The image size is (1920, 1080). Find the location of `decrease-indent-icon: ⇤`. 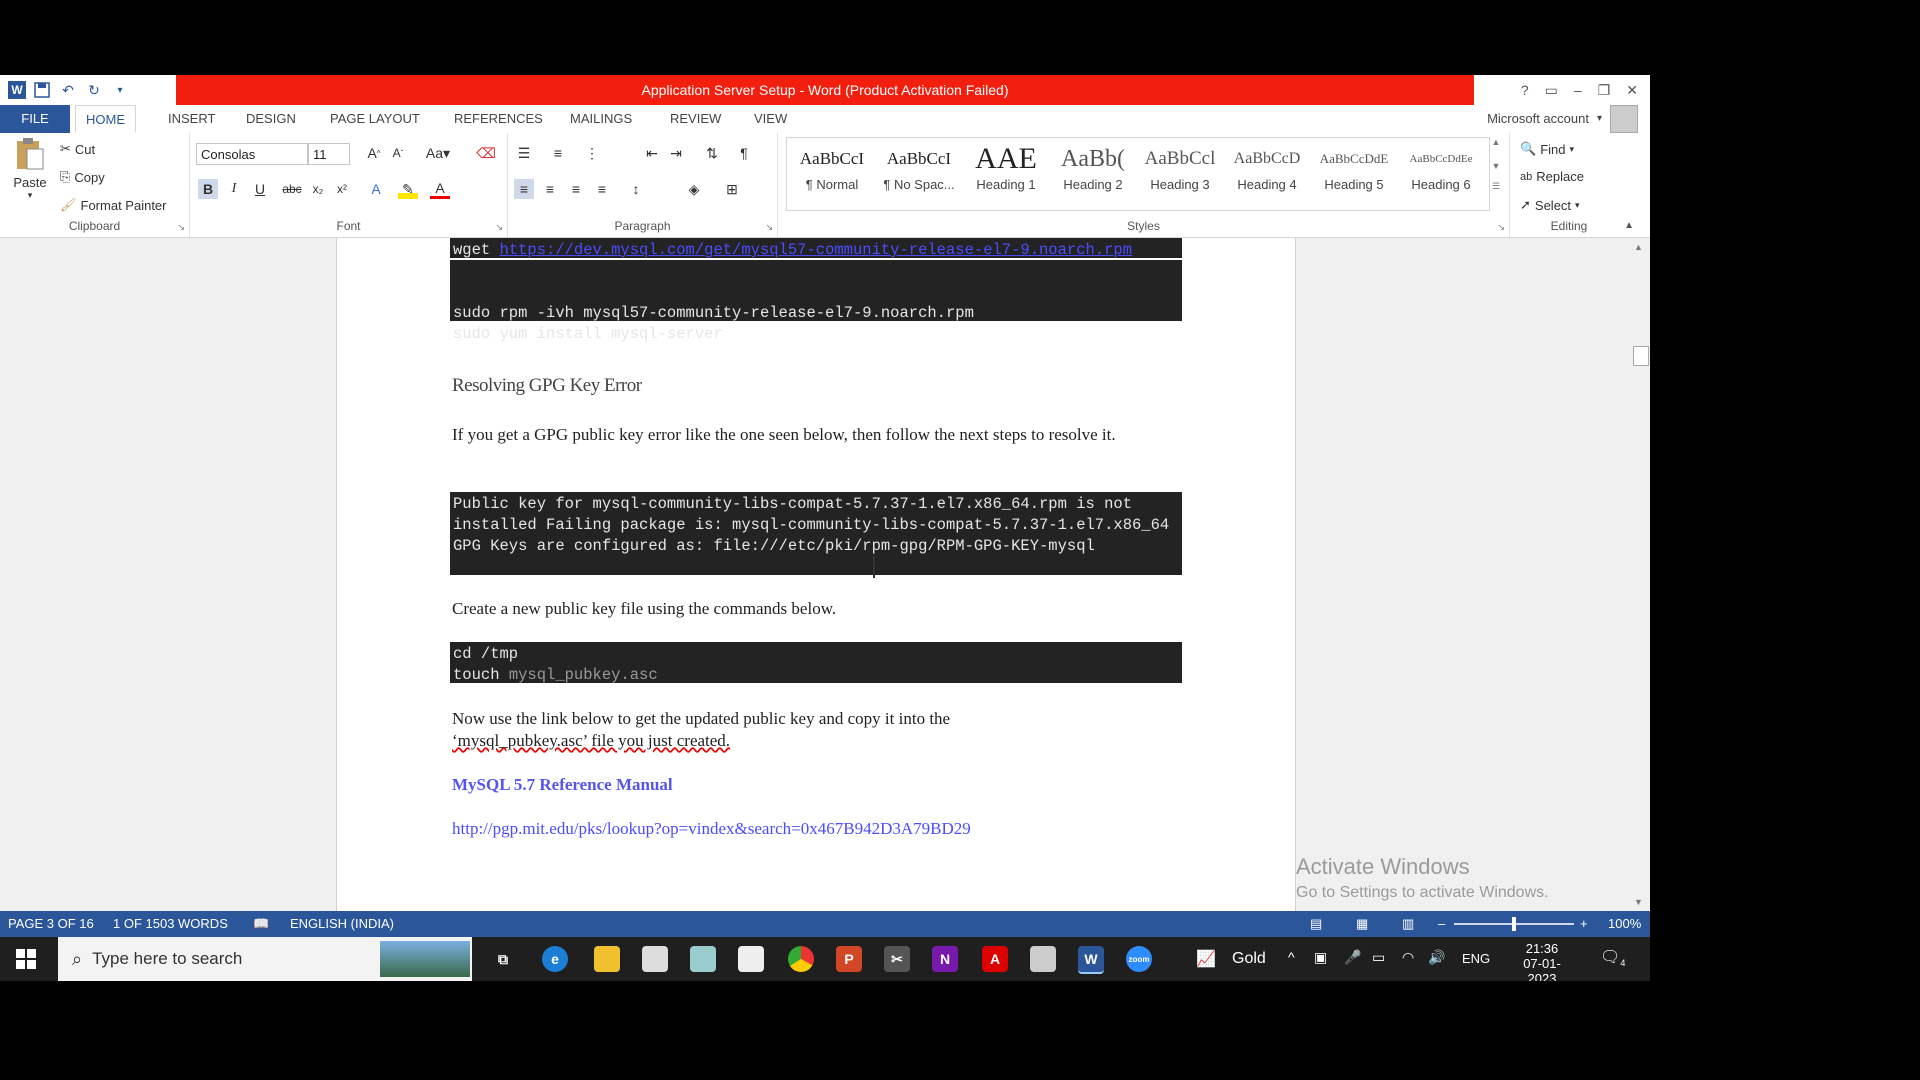

decrease-indent-icon: ⇤ is located at coordinates (652, 153).